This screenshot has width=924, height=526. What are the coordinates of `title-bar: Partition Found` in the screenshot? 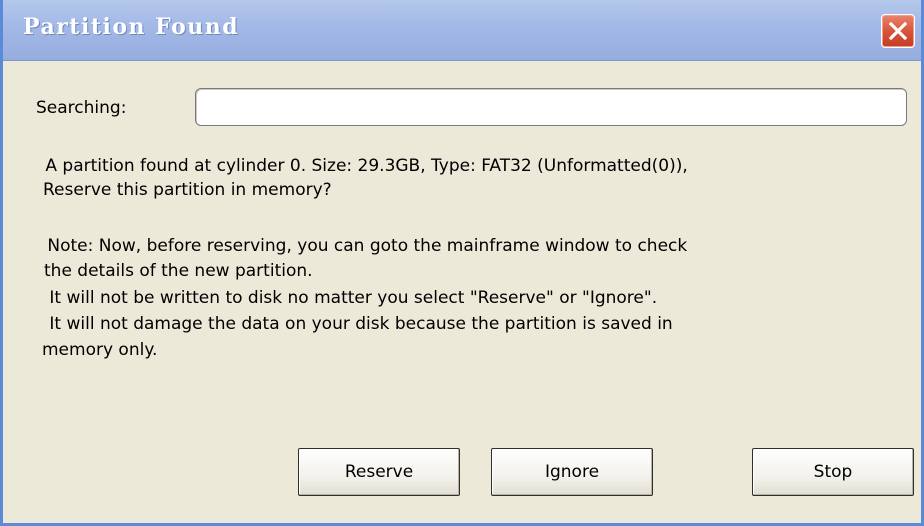 It's located at (462, 30).